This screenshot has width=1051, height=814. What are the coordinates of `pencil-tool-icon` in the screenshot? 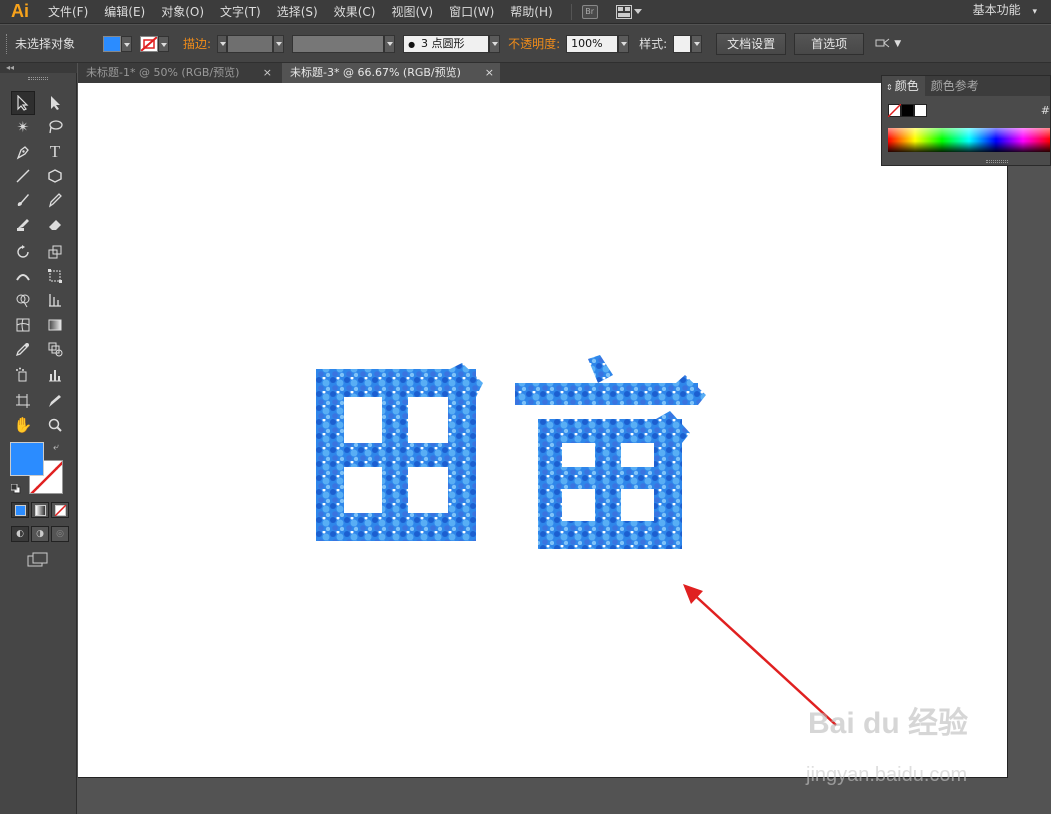 It's located at (55, 200).